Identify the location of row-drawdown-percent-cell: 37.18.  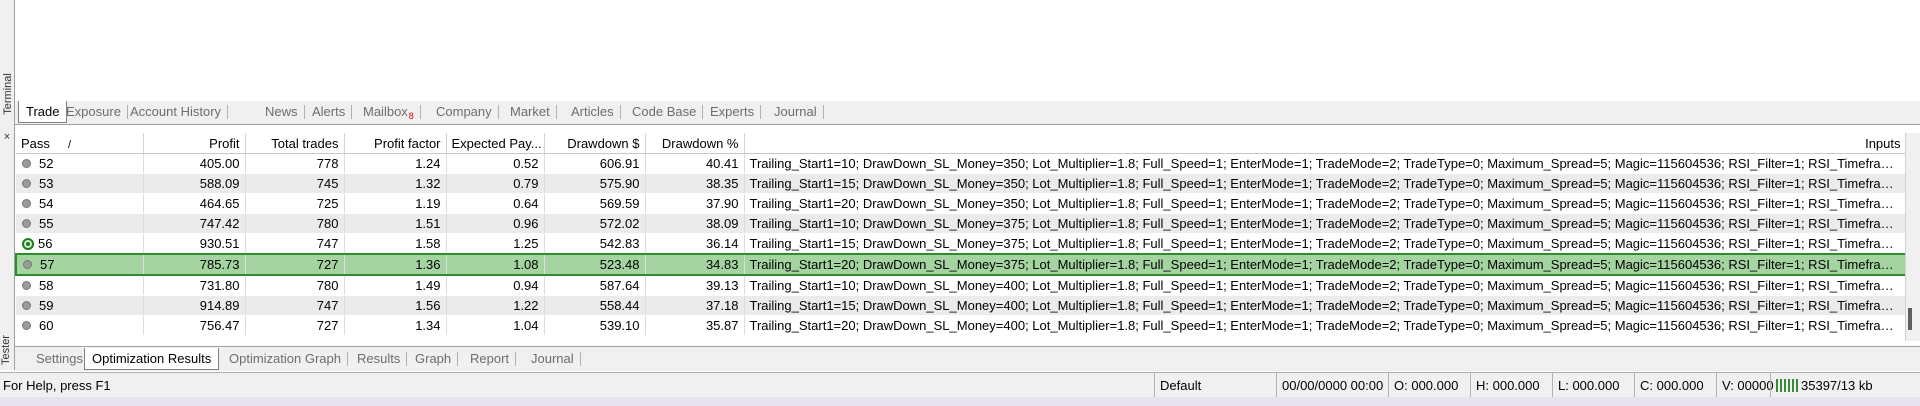
(695, 305).